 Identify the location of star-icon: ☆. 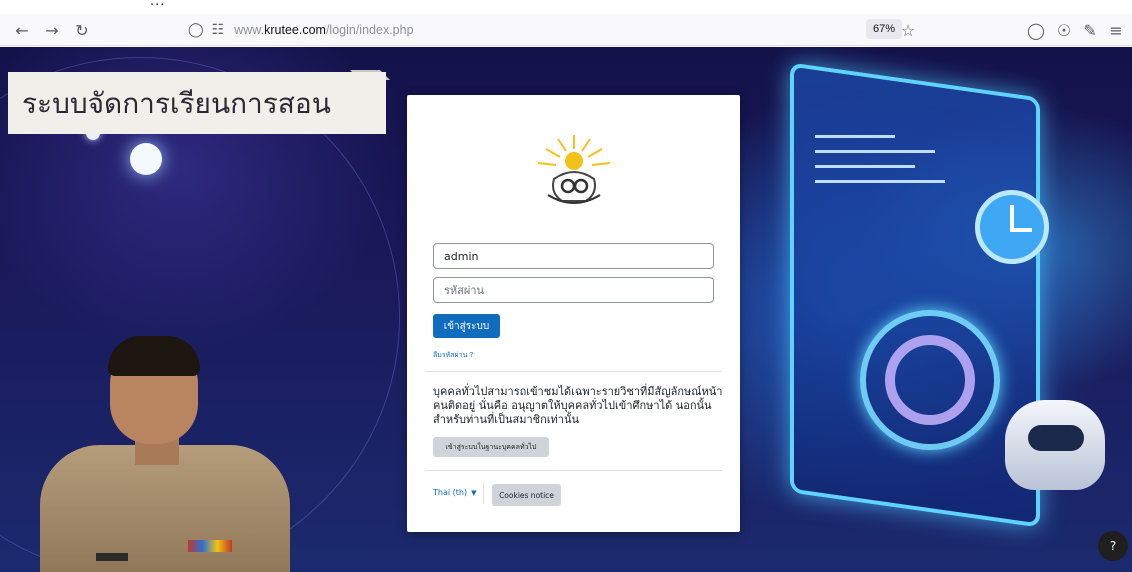
(908, 30).